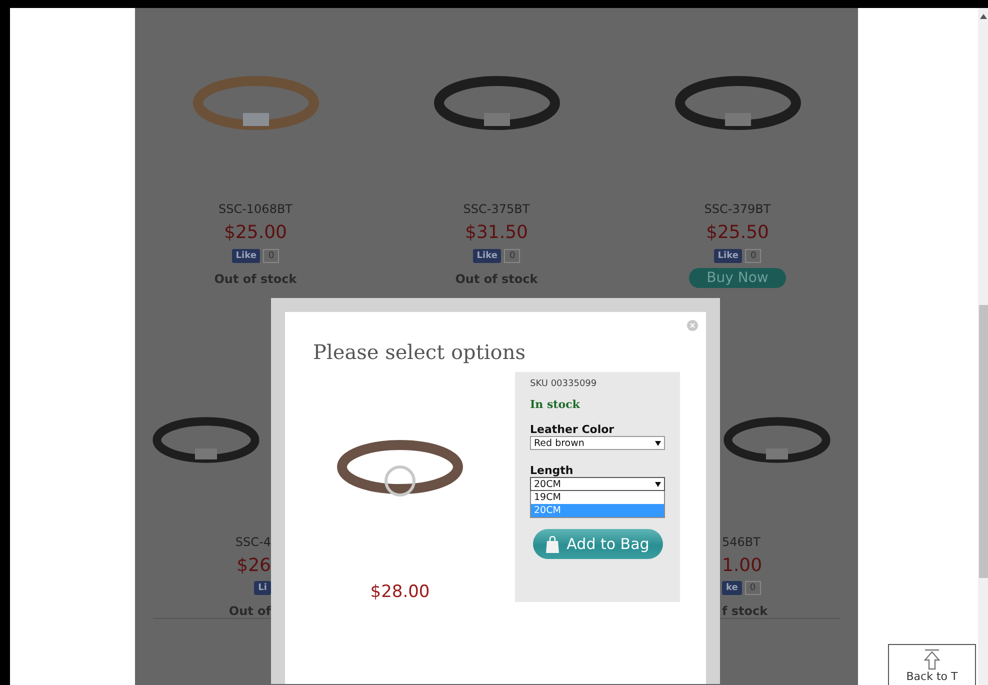  I want to click on product-name: SSC-4, so click(253, 541).